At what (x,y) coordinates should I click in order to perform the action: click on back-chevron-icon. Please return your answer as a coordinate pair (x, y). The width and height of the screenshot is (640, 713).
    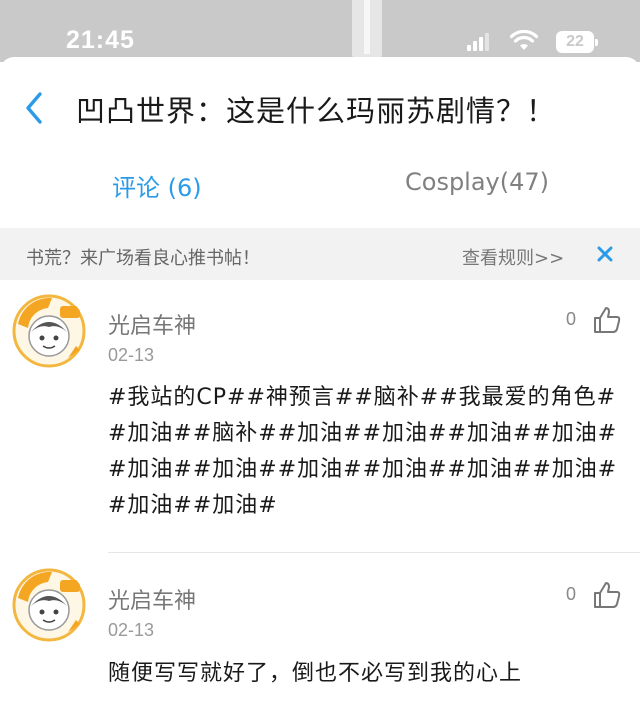
    Looking at the image, I should click on (35, 108).